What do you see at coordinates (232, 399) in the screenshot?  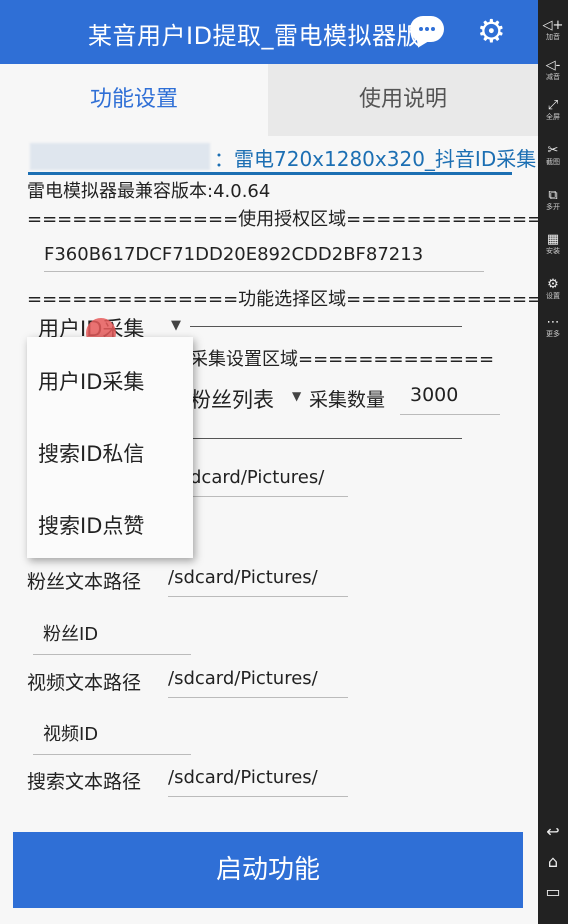 I see `list-type-spinner: 粉丝列表` at bounding box center [232, 399].